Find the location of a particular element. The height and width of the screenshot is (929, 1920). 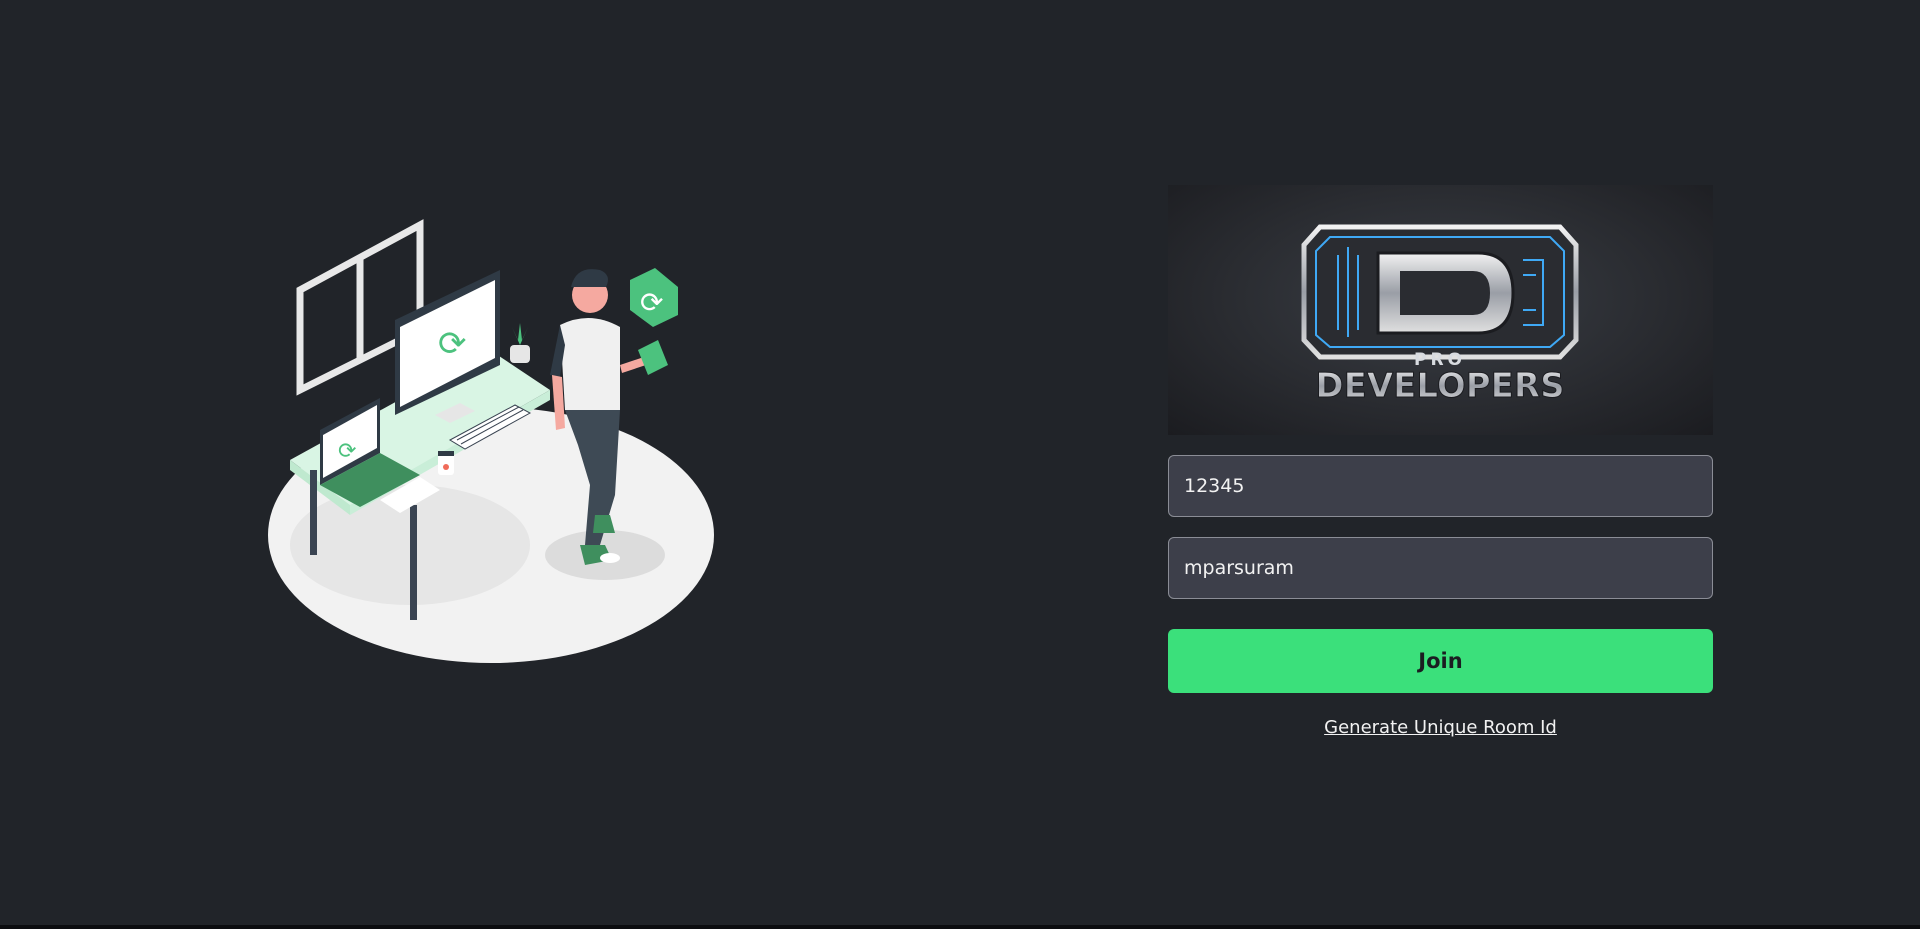

username-input is located at coordinates (1440, 568).